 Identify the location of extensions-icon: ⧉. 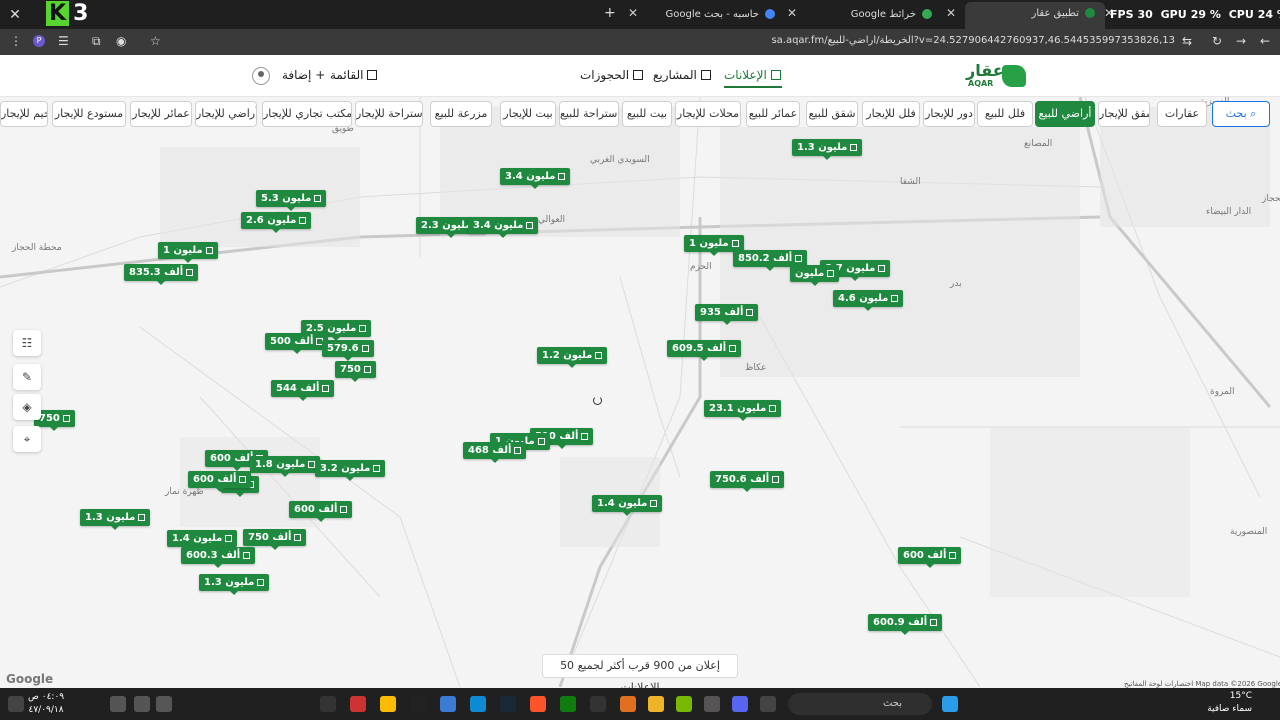
(96, 41).